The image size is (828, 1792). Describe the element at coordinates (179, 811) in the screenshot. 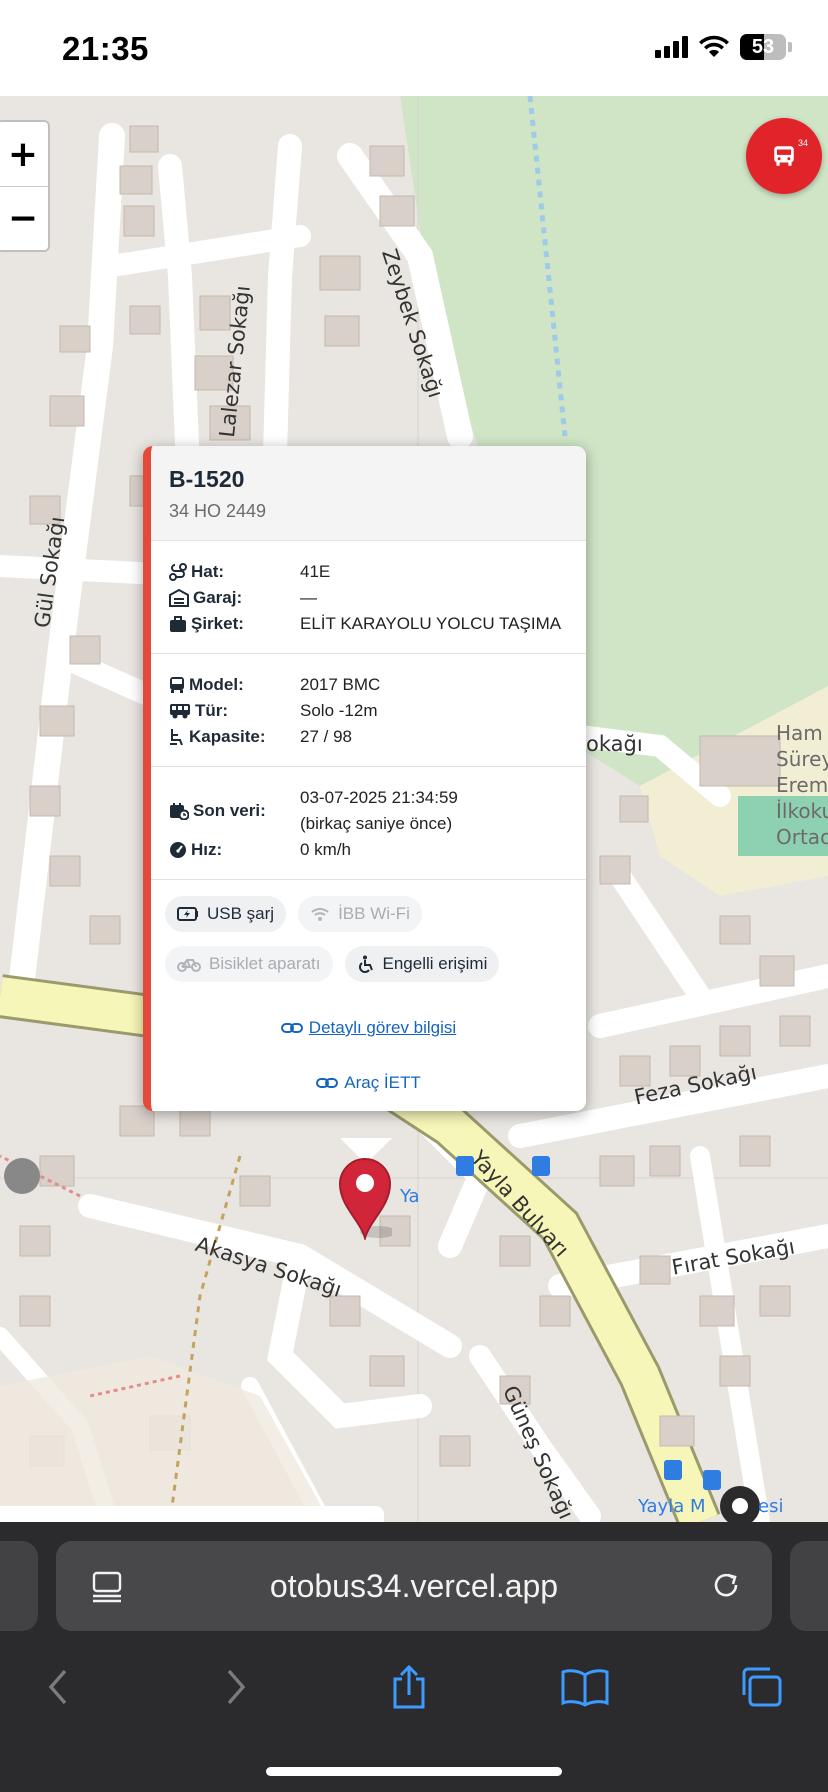

I see `calendar-clock-icon` at that location.